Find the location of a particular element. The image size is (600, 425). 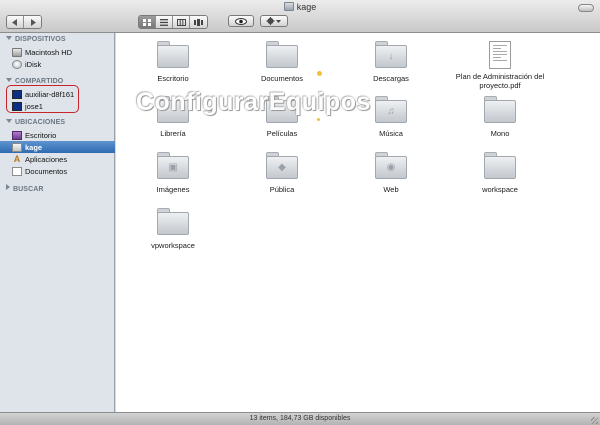

hard-disk-icon is located at coordinates (17, 52).